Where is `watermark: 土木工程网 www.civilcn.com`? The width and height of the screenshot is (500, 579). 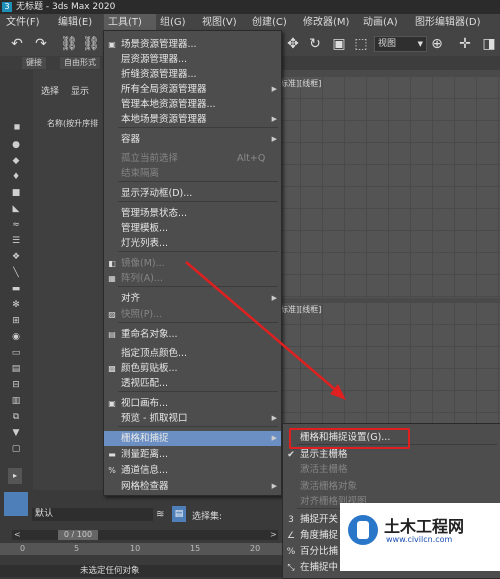
watermark: 土木工程网 www.civilcn.com is located at coordinates (420, 537).